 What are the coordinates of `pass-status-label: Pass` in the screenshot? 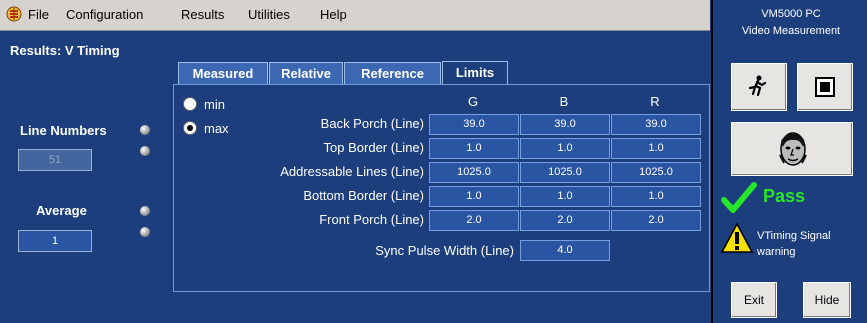 It's located at (784, 196).